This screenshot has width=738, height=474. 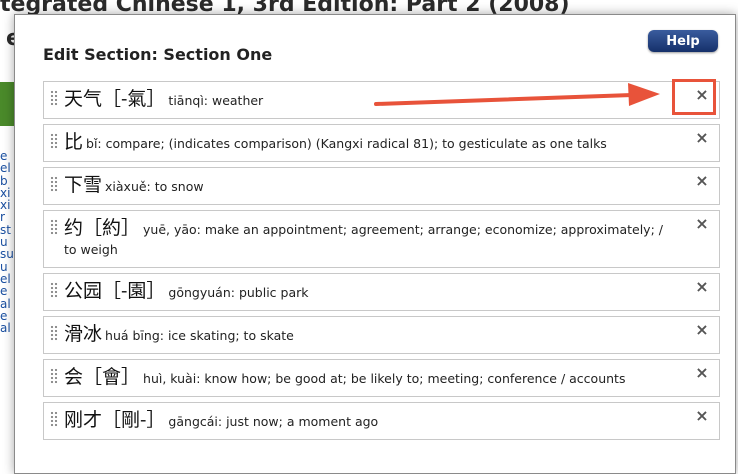 I want to click on background-green-strip, so click(x=7, y=104).